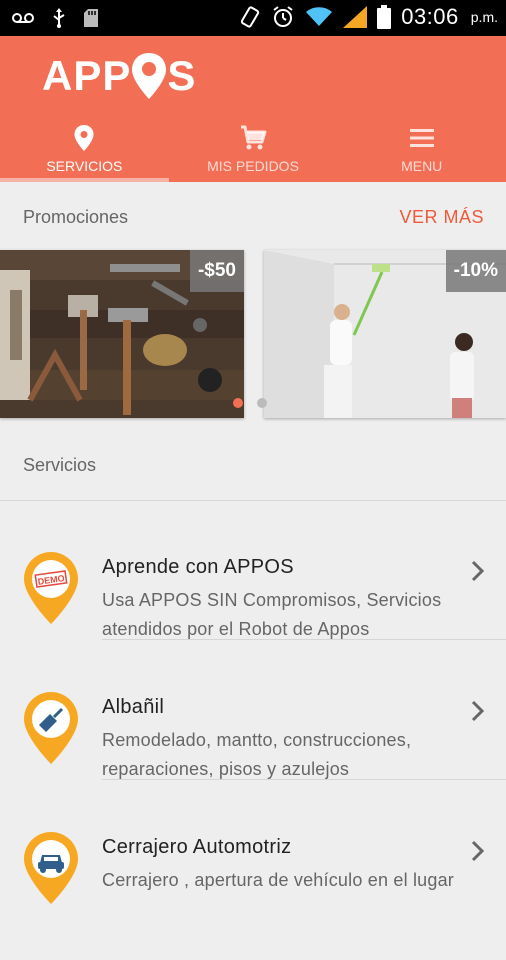 The height and width of the screenshot is (960, 506). Describe the element at coordinates (198, 567) in the screenshot. I see `service-title: Aprende con APPOS` at that location.